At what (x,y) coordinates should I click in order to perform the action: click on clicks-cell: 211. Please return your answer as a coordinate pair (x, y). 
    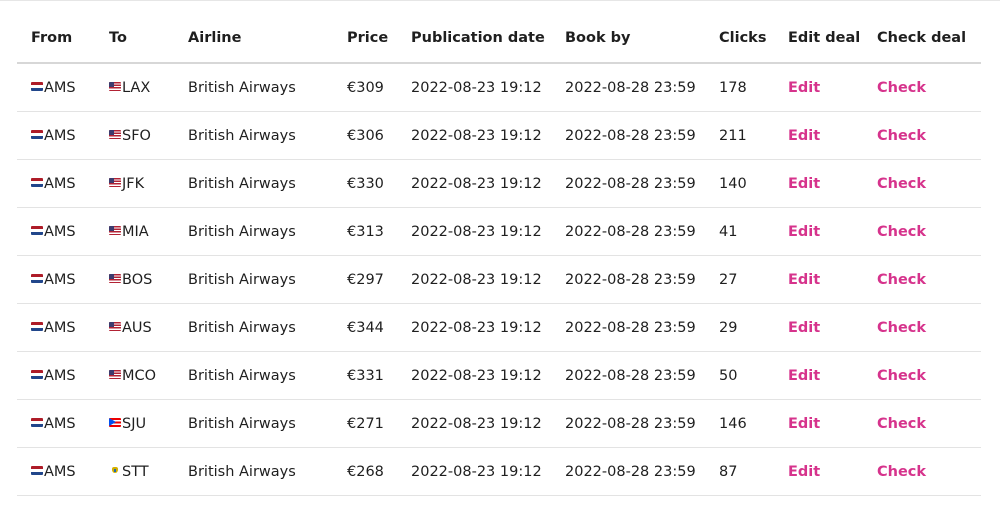
    Looking at the image, I should click on (753, 135).